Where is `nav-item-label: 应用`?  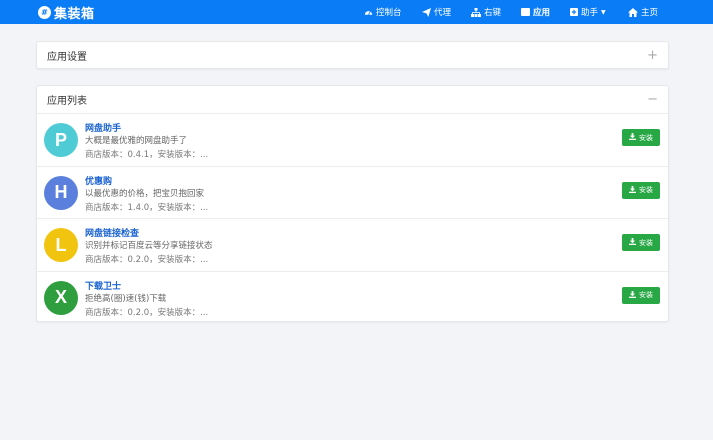 nav-item-label: 应用 is located at coordinates (542, 13).